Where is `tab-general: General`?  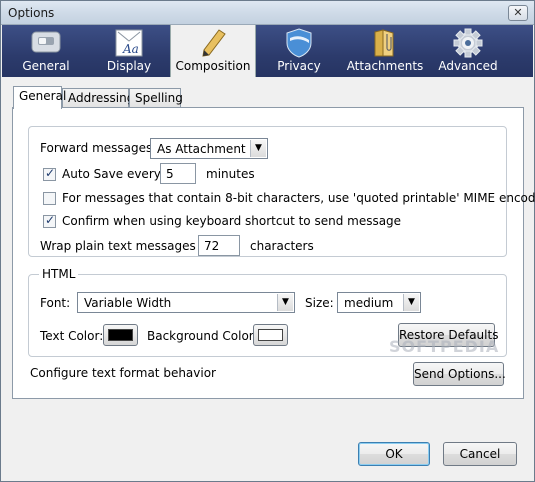 tab-general: General is located at coordinates (39, 97).